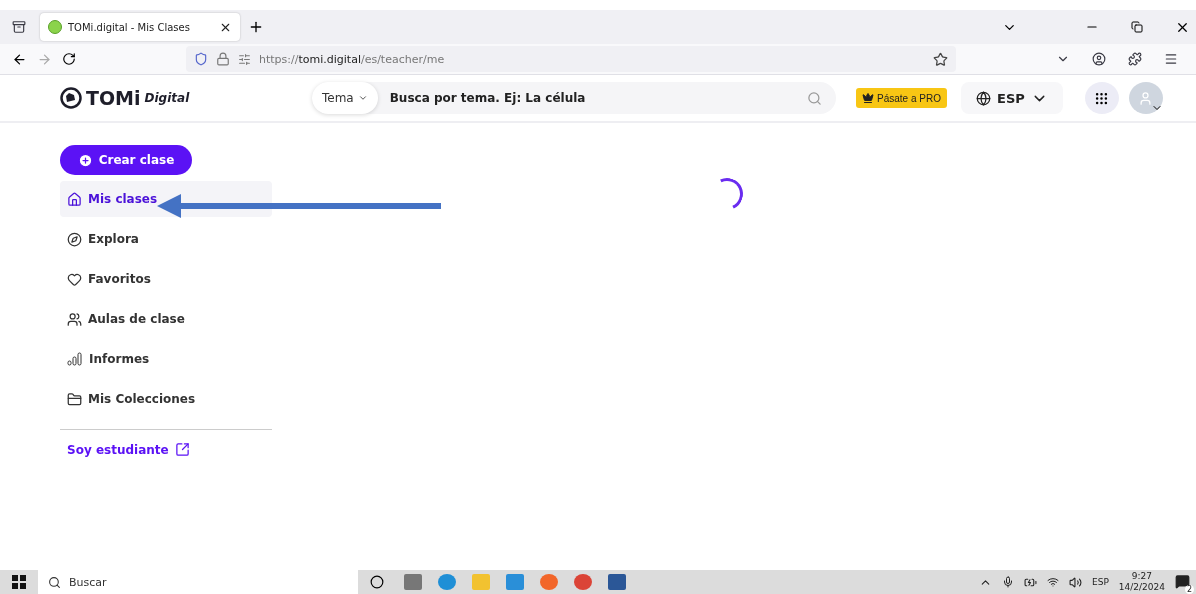 The height and width of the screenshot is (594, 1196). Describe the element at coordinates (940, 59) in the screenshot. I see `bookmark-star-icon` at that location.